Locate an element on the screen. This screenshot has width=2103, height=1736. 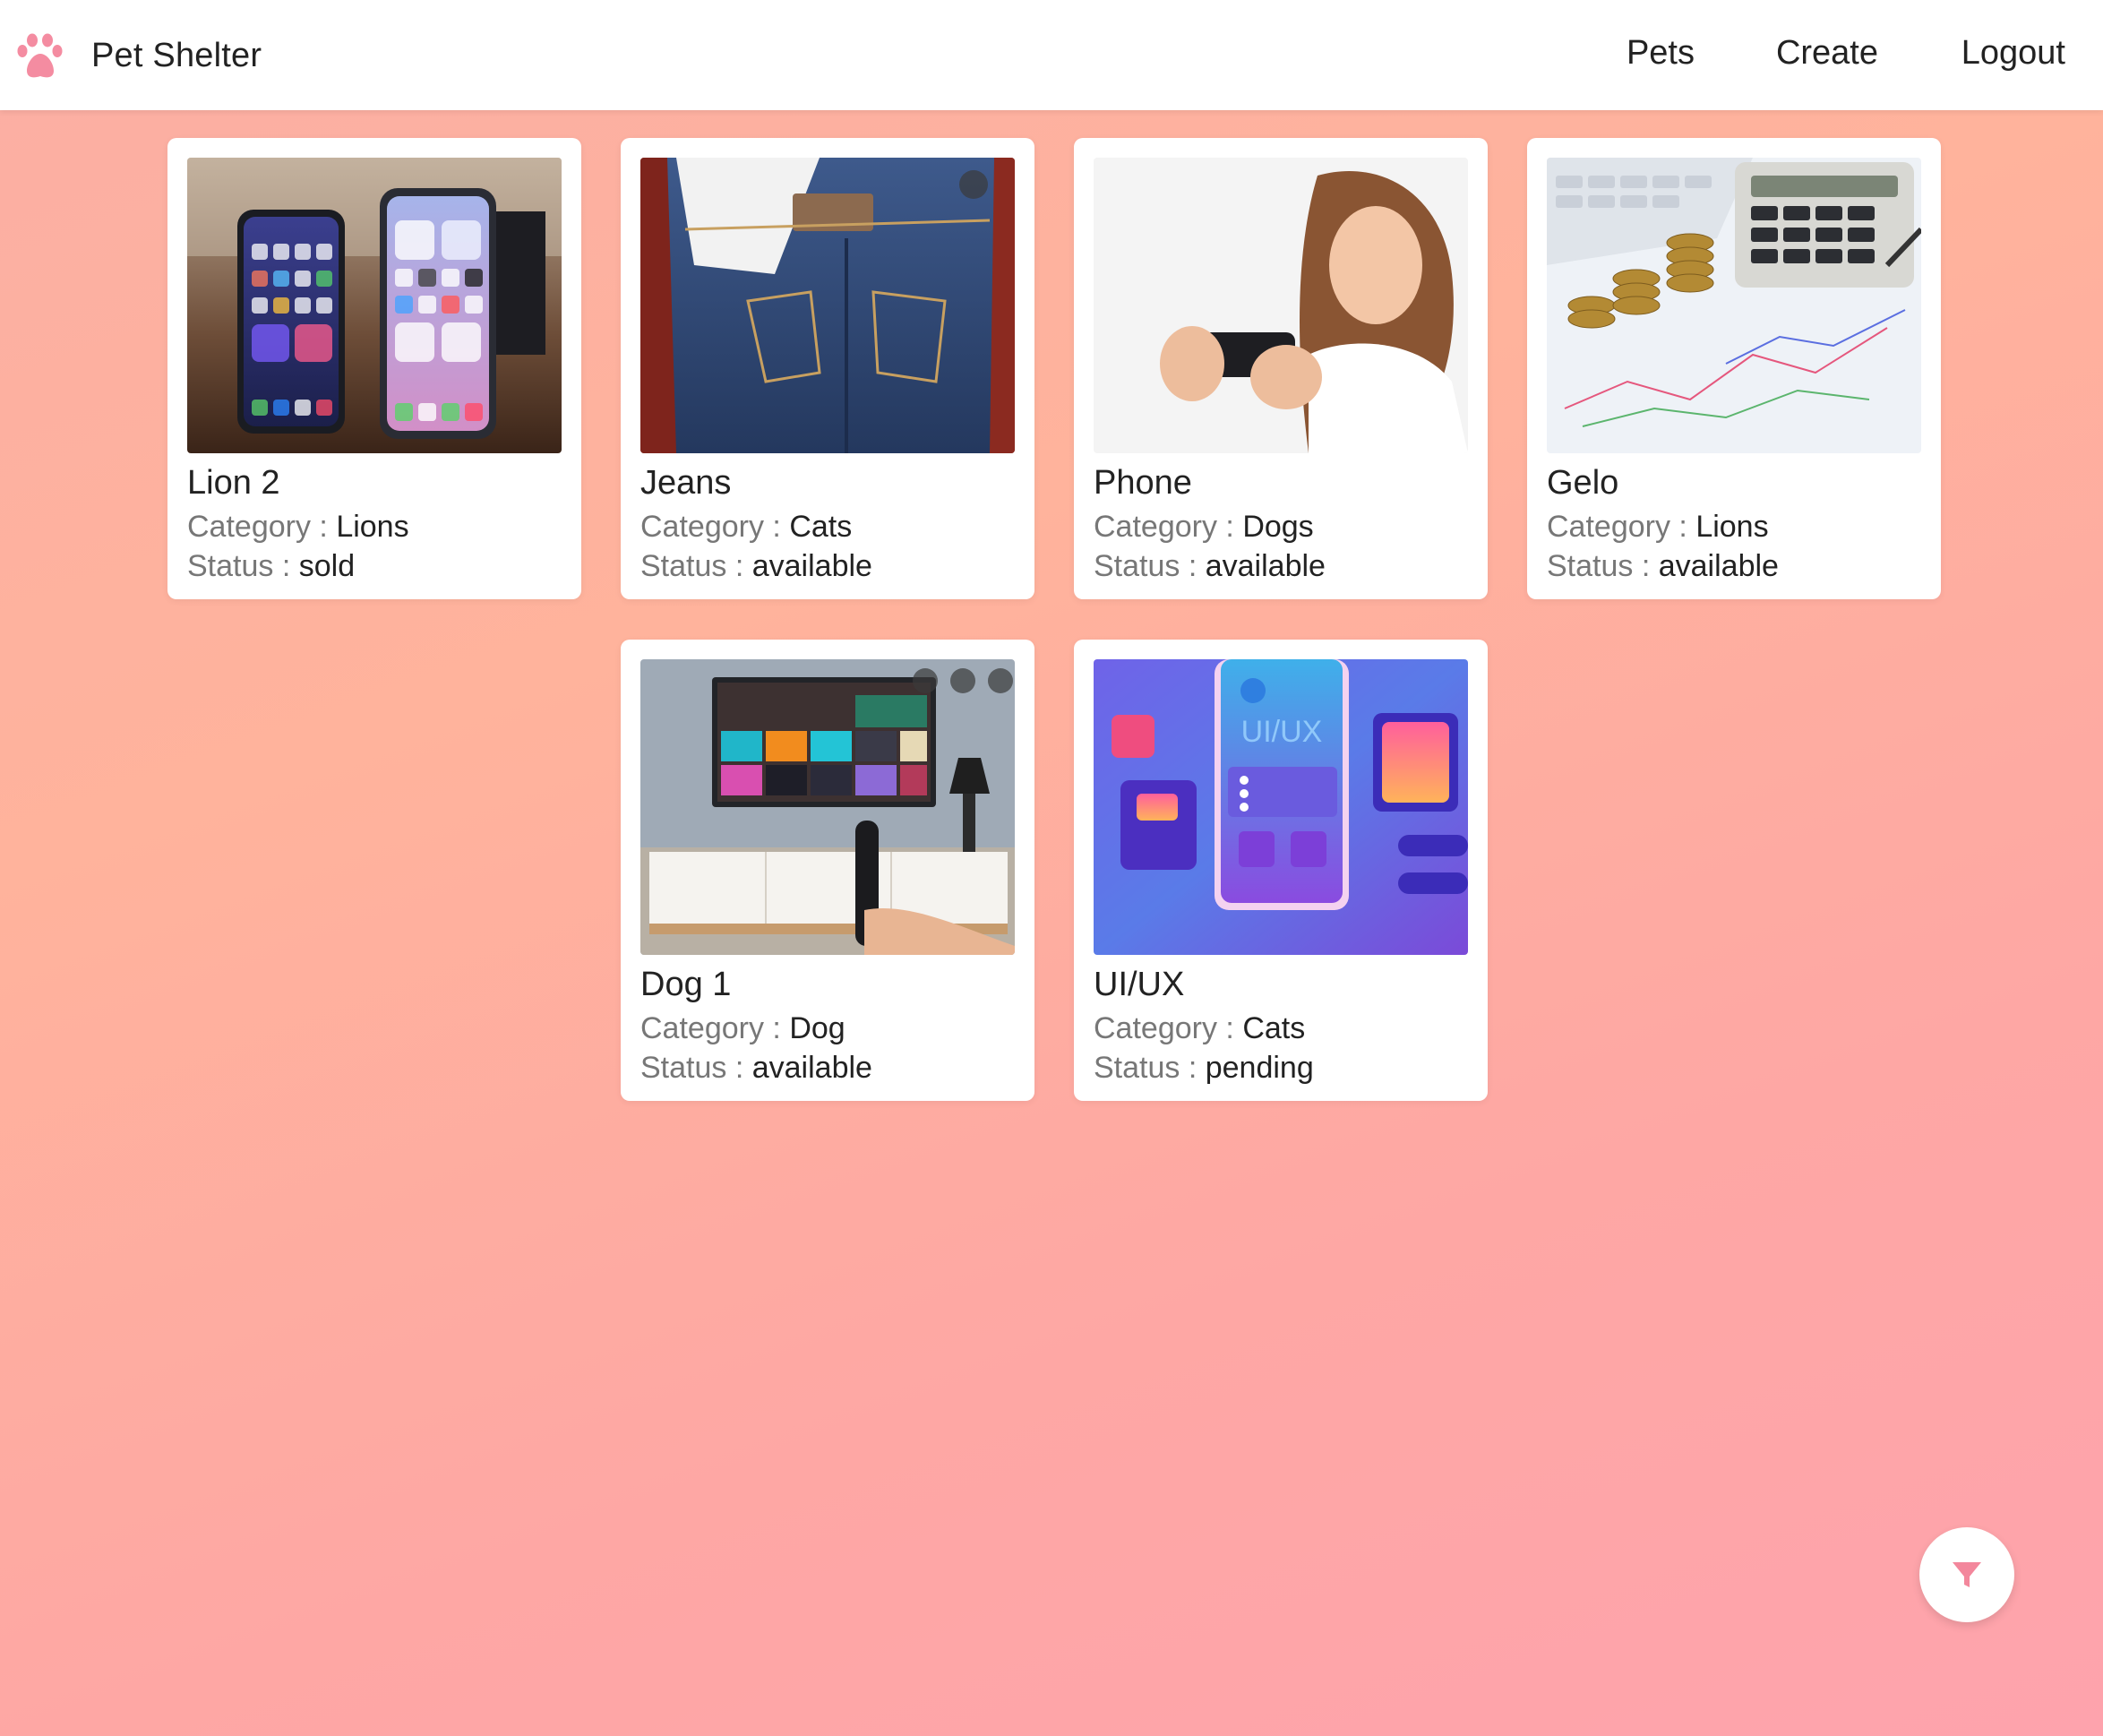
nav-pets-link: Pets is located at coordinates (1661, 54).